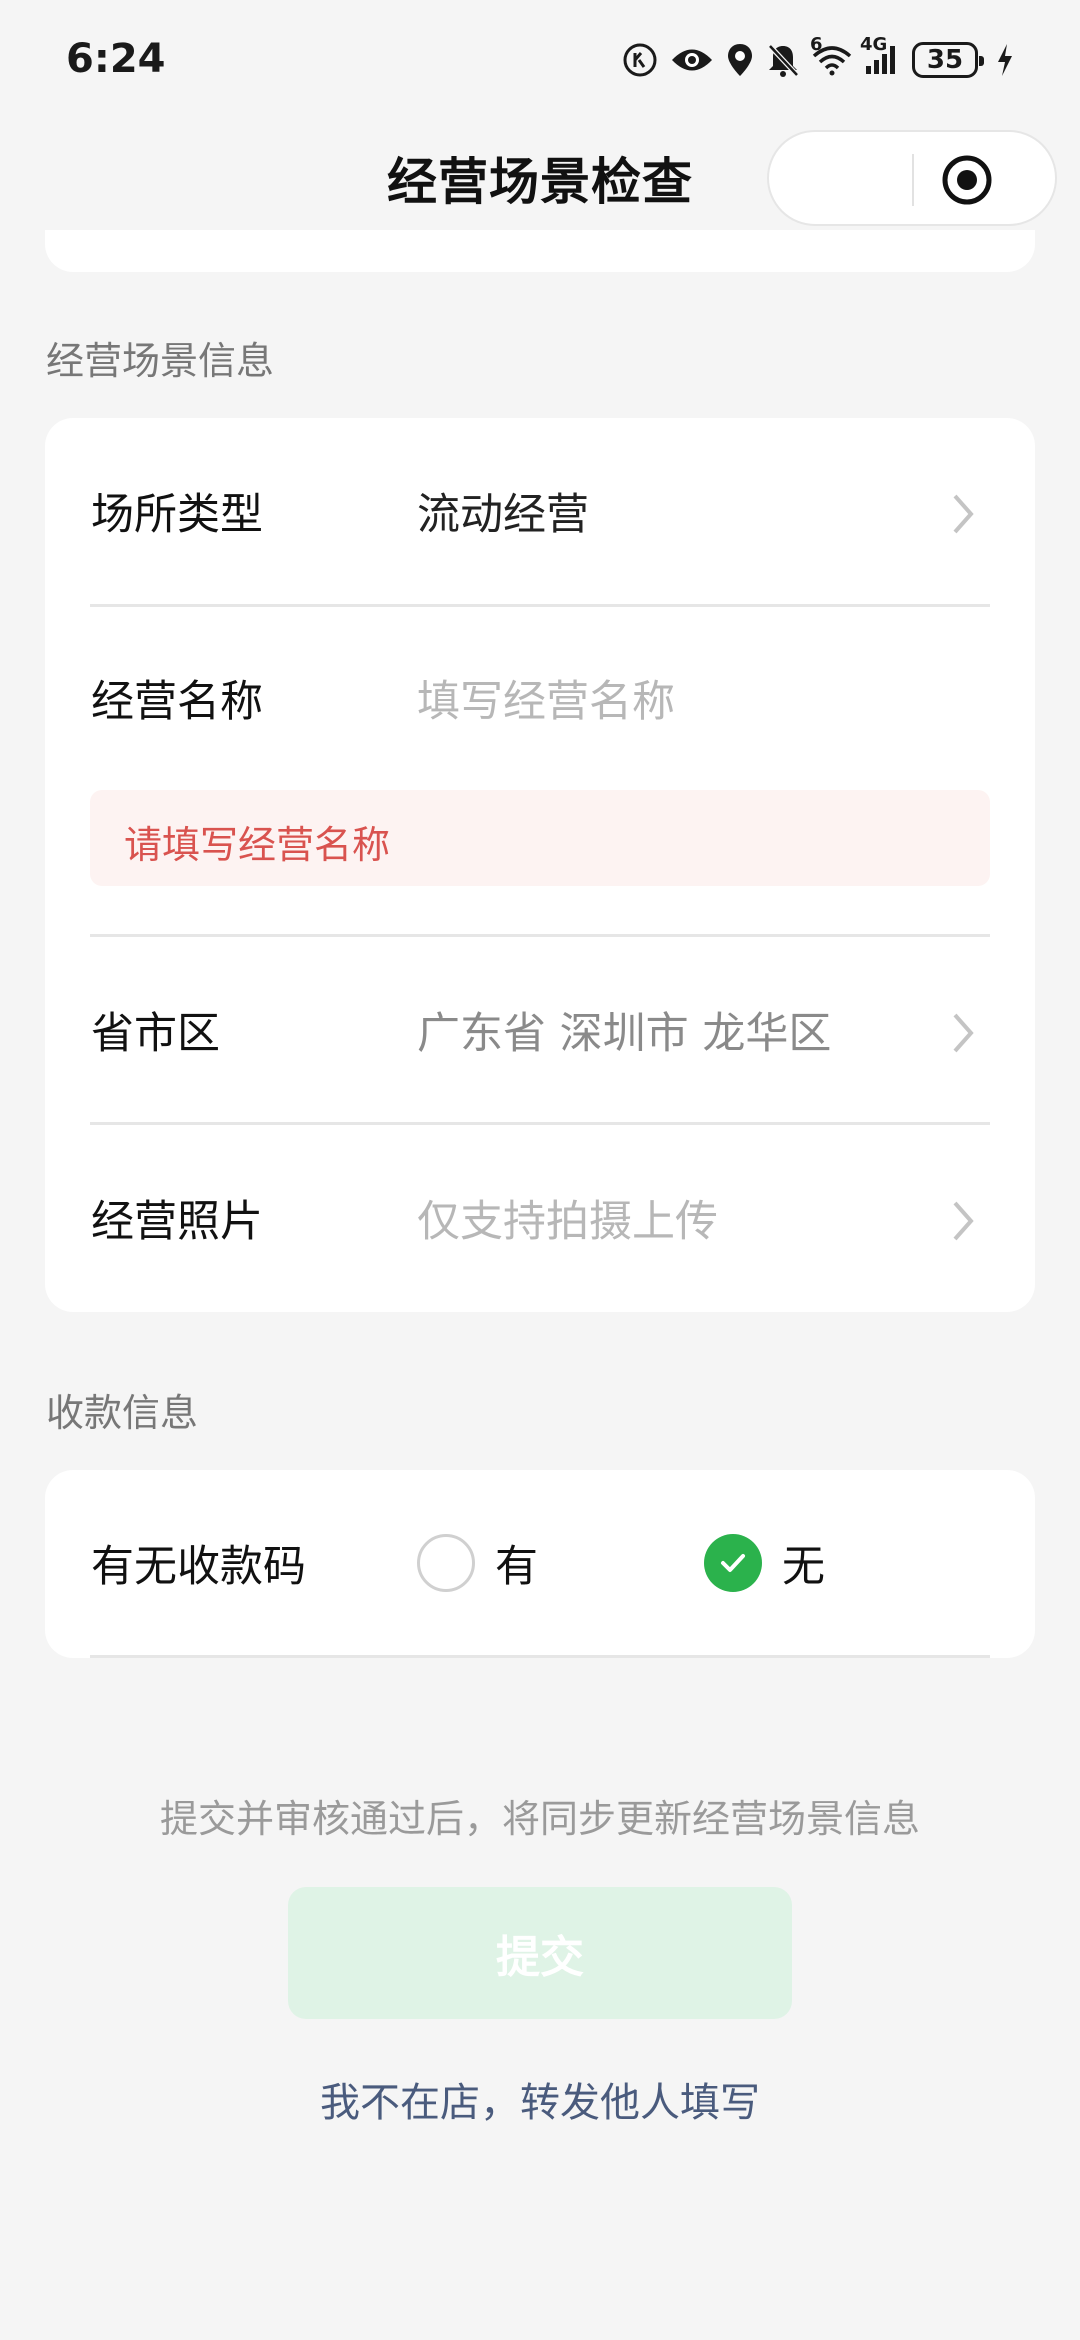 The height and width of the screenshot is (2340, 1080). I want to click on has-qr-label: 有无收款码, so click(198, 1567).